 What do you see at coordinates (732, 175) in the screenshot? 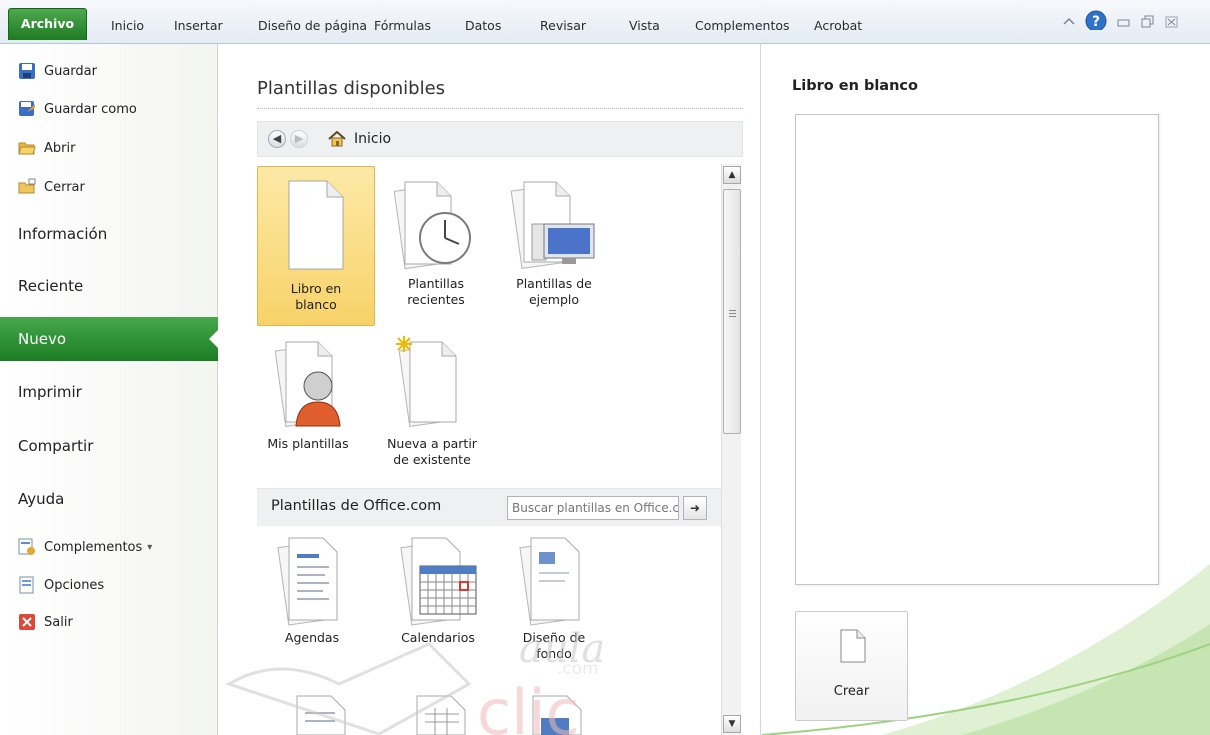
I see `scroll-up-button: ▲` at bounding box center [732, 175].